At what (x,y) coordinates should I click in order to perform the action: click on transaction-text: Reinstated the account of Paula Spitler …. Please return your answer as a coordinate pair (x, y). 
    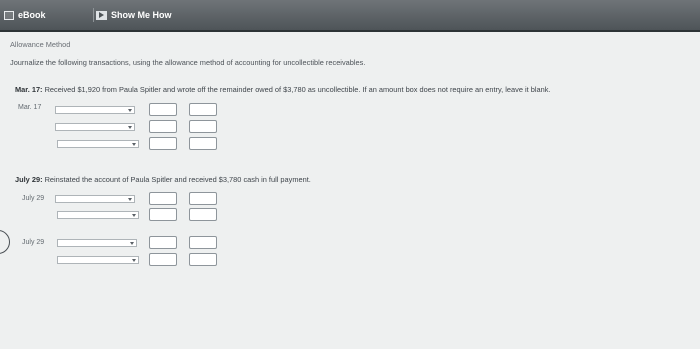
    Looking at the image, I should click on (176, 179).